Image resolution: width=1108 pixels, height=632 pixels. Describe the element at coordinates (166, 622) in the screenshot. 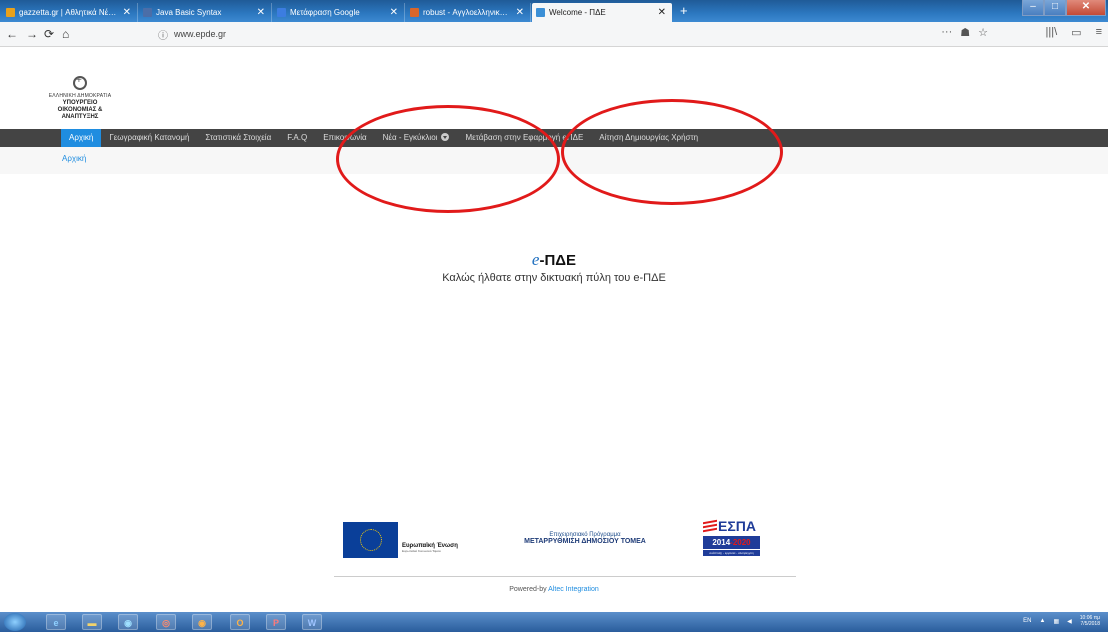

I see `chrome-icon: ◎` at that location.